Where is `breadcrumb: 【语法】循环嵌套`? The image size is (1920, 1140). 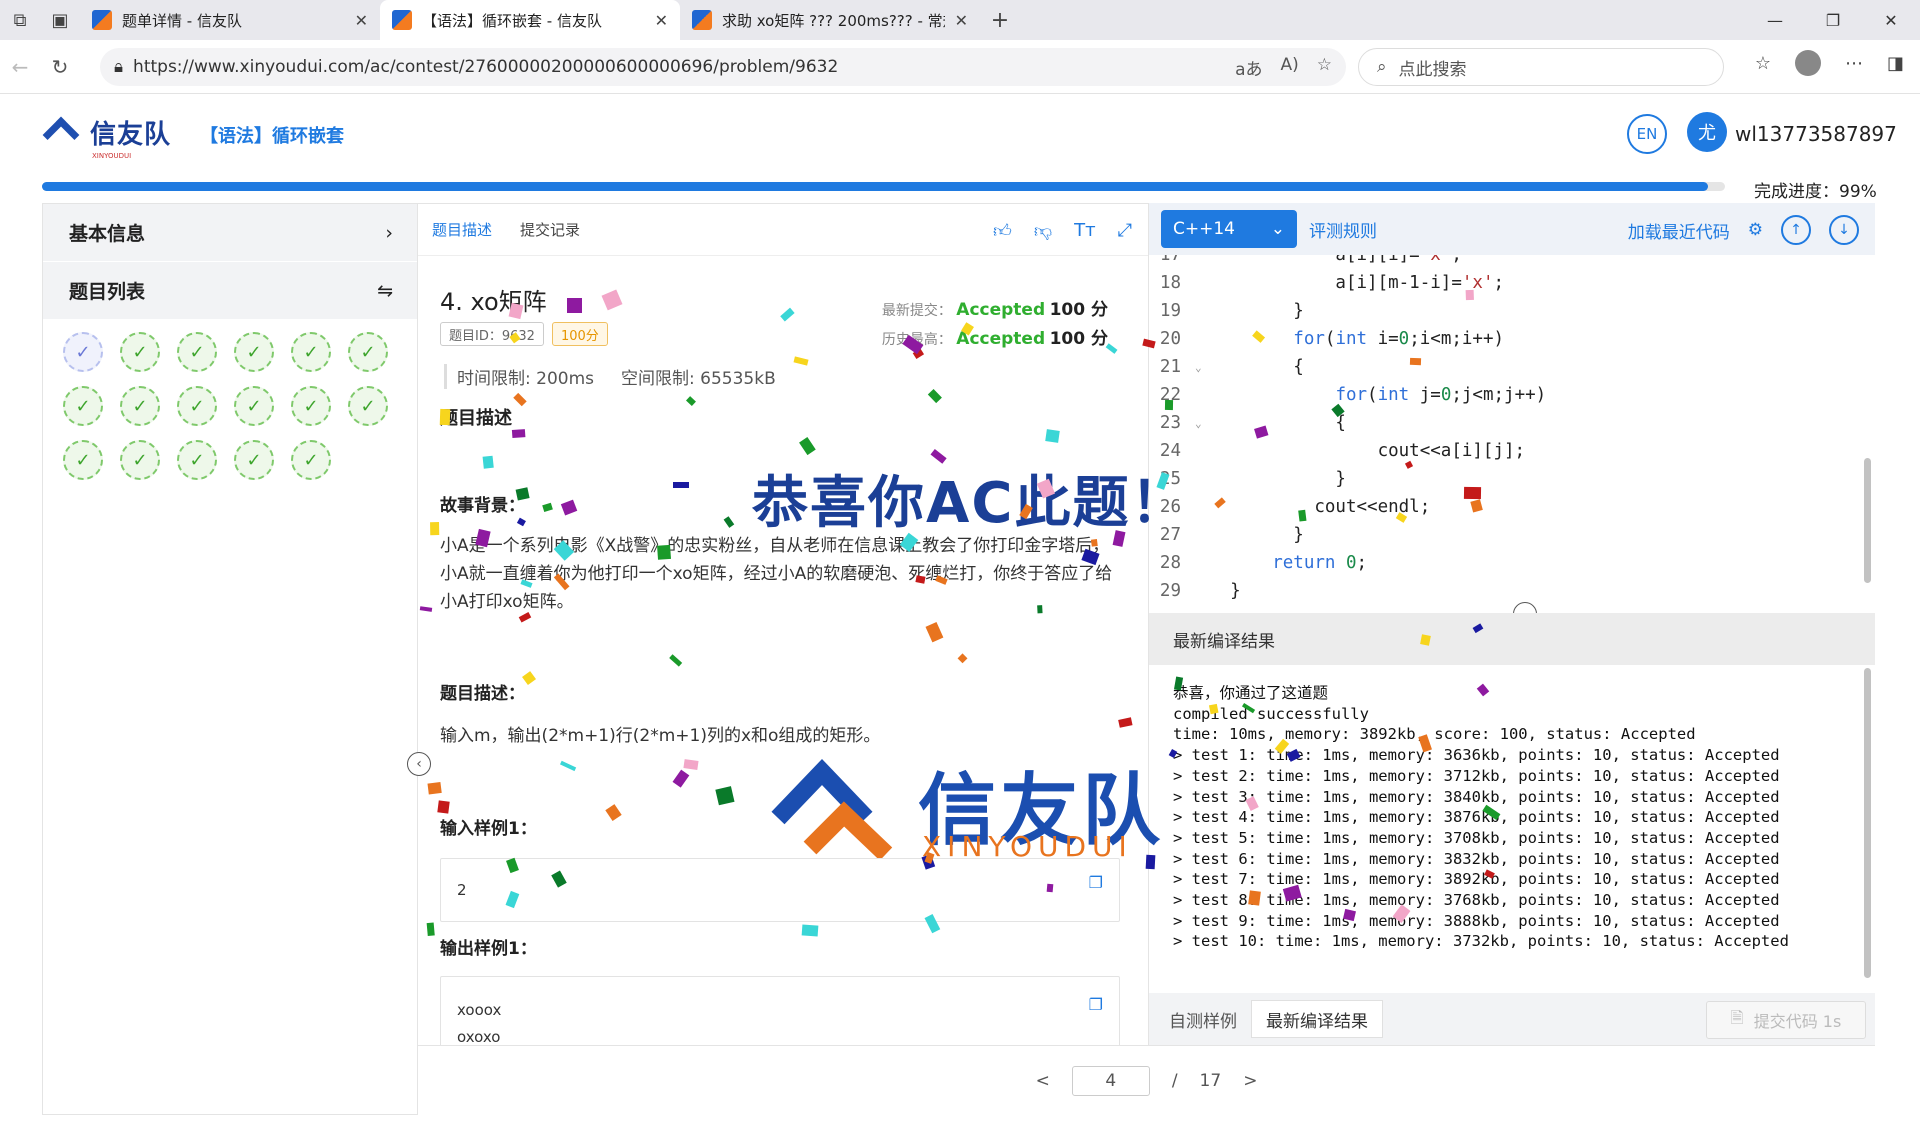
breadcrumb: 【语法】循环嵌套 is located at coordinates (272, 135).